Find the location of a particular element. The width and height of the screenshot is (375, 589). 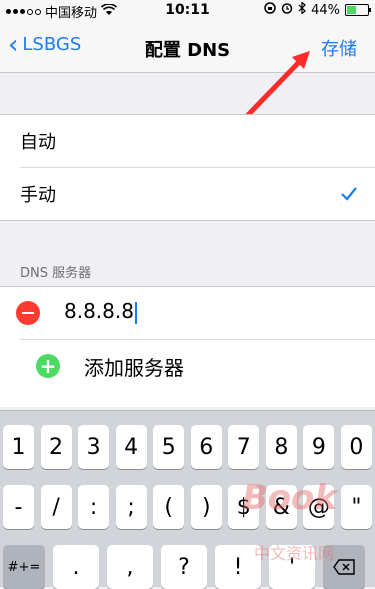

dns-server-value: 8.8.8.8 is located at coordinates (99, 311).